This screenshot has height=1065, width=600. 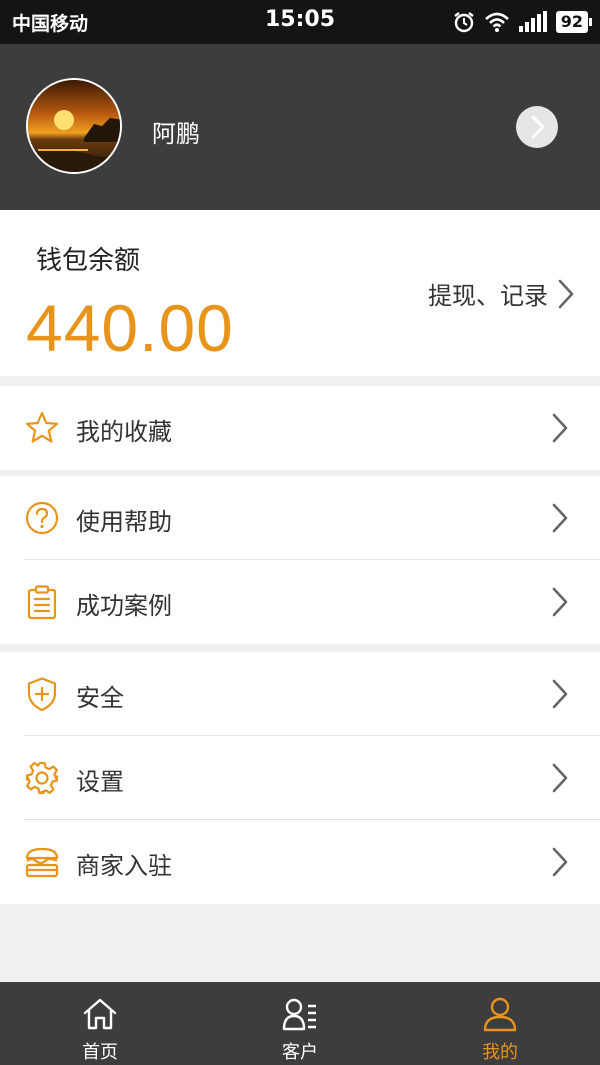 What do you see at coordinates (500, 1052) in the screenshot?
I see `tab-label: 我的` at bounding box center [500, 1052].